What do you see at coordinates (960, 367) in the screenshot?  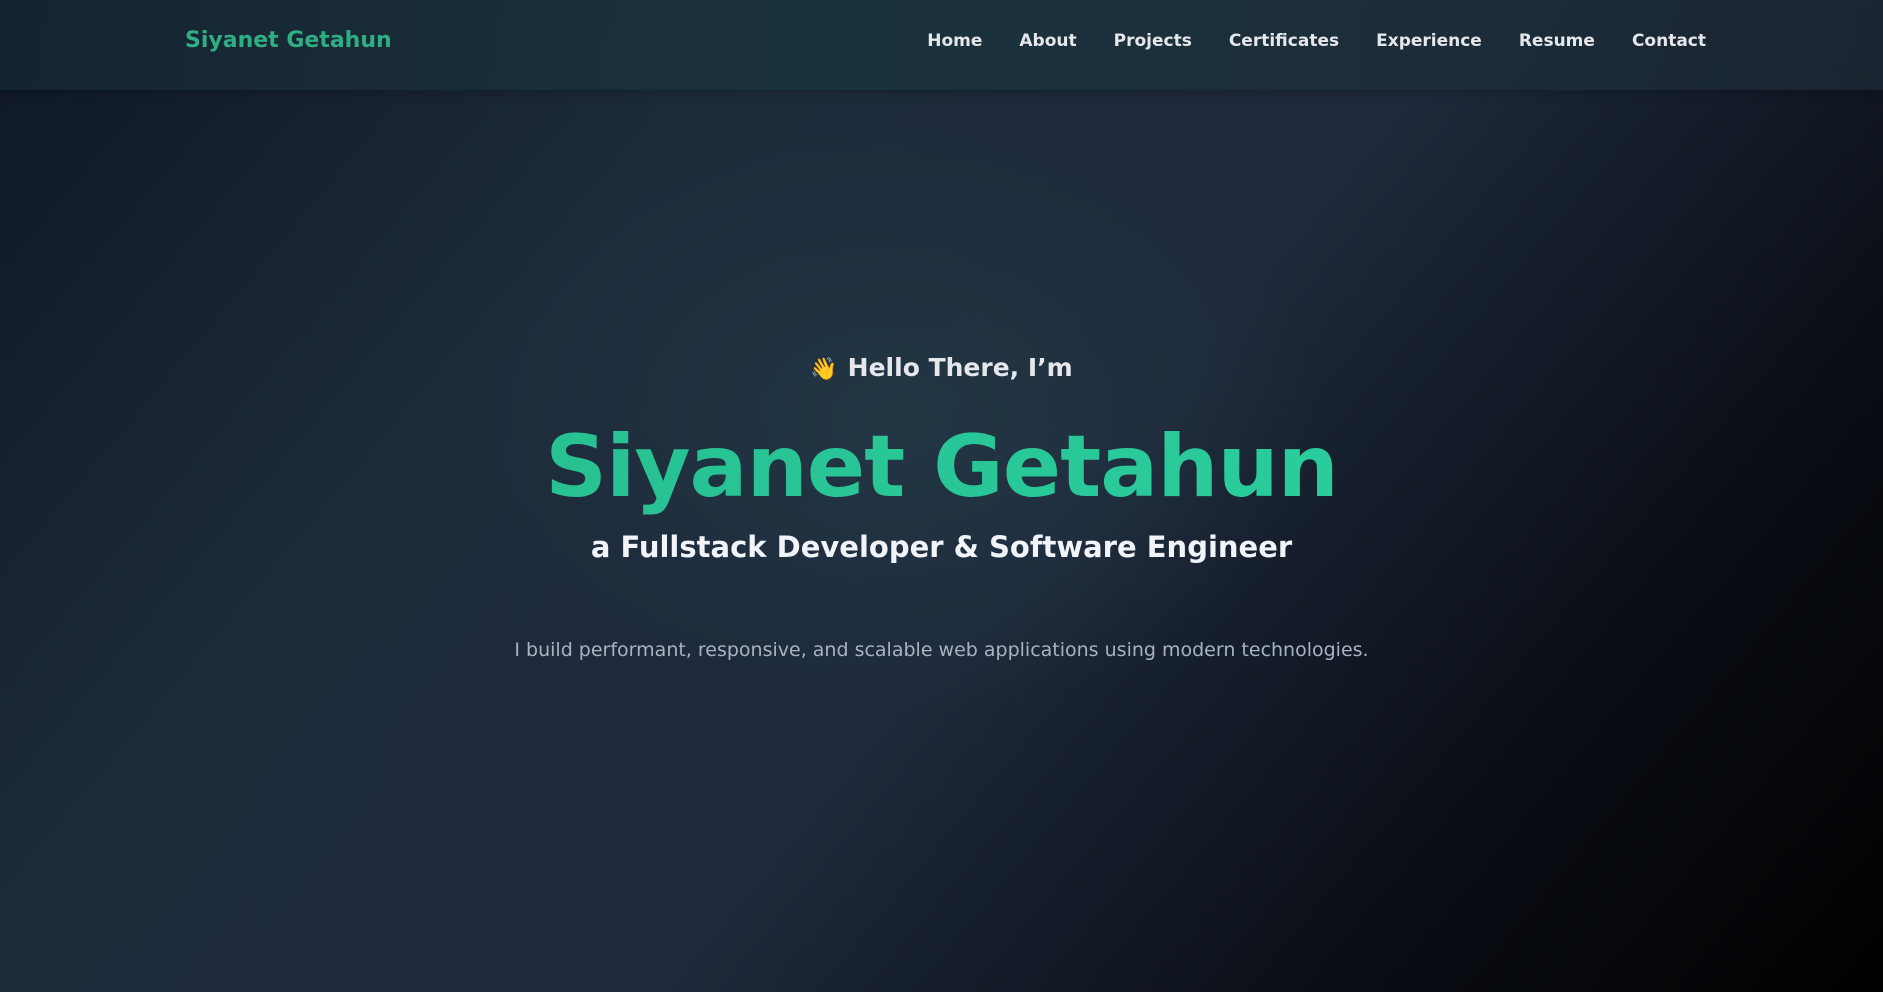 I see `hero-greeting-text: Hello There, I’m` at bounding box center [960, 367].